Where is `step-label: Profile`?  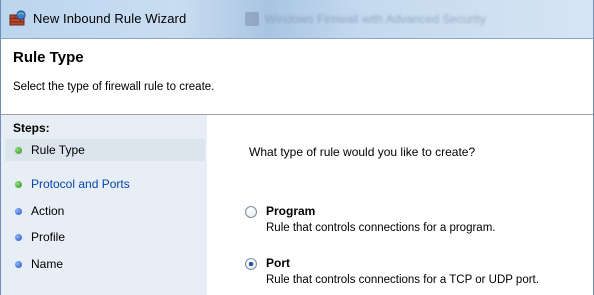 step-label: Profile is located at coordinates (48, 237).